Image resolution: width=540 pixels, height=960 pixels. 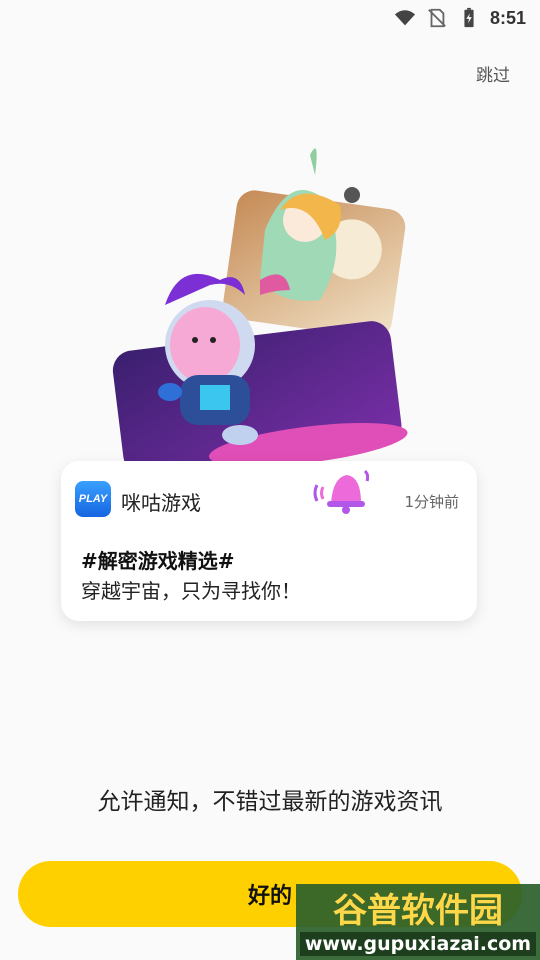 I want to click on notification-title: #解密游戏精选#, so click(x=158, y=561).